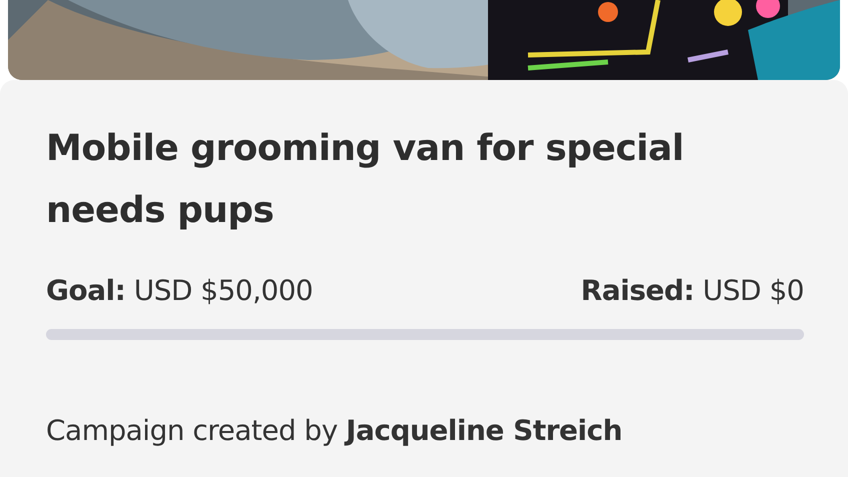 Image resolution: width=848 pixels, height=477 pixels. What do you see at coordinates (335, 430) in the screenshot?
I see `creator-text: Campaign created by Jacqueline Streich` at bounding box center [335, 430].